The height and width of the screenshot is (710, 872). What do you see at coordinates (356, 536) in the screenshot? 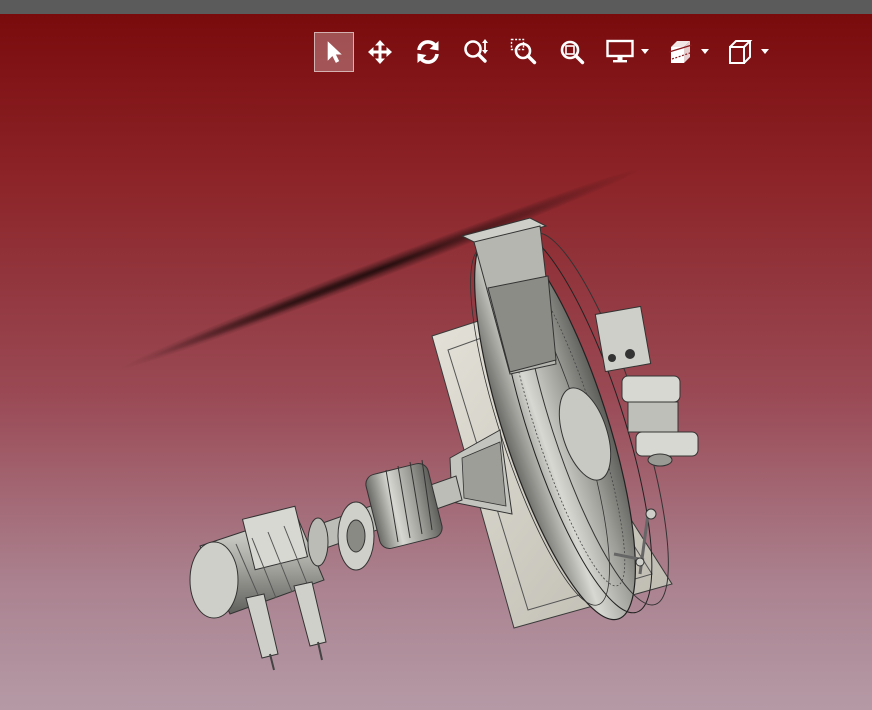
I see `coupling` at bounding box center [356, 536].